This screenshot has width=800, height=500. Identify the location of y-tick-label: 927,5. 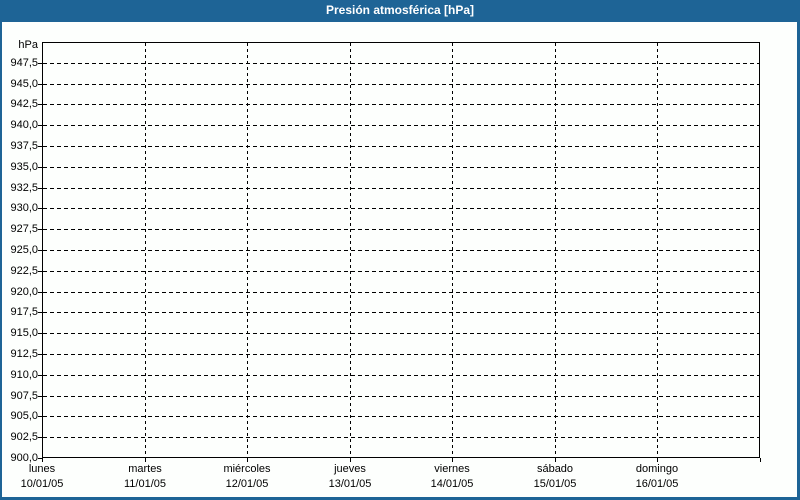
(24, 229).